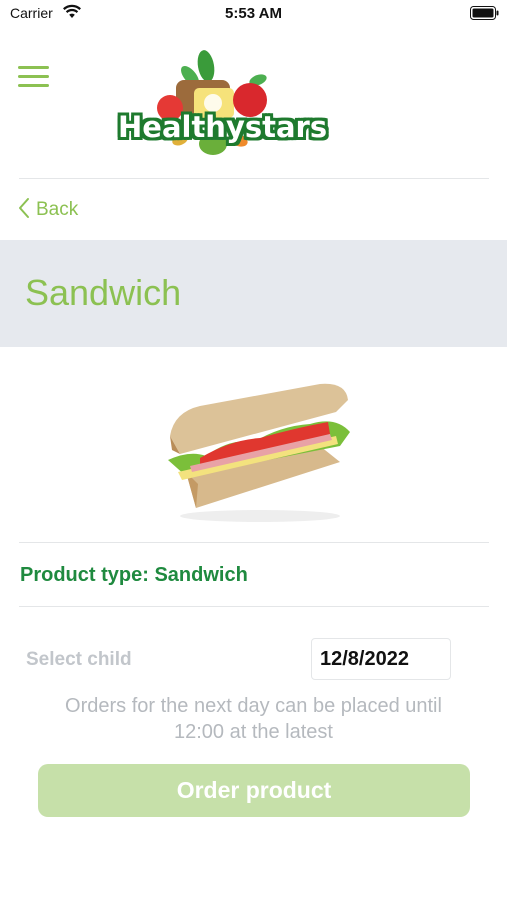  Describe the element at coordinates (254, 790) in the screenshot. I see `order-product-button: Order product` at that location.